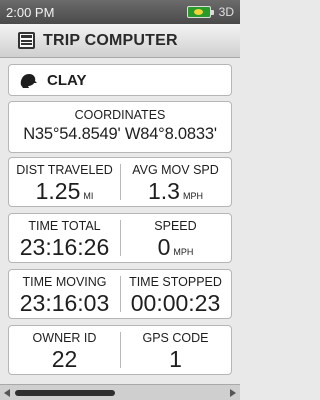 This screenshot has width=320, height=400. I want to click on data-row: OWNER ID 22 GPS CODE 1, so click(120, 350).